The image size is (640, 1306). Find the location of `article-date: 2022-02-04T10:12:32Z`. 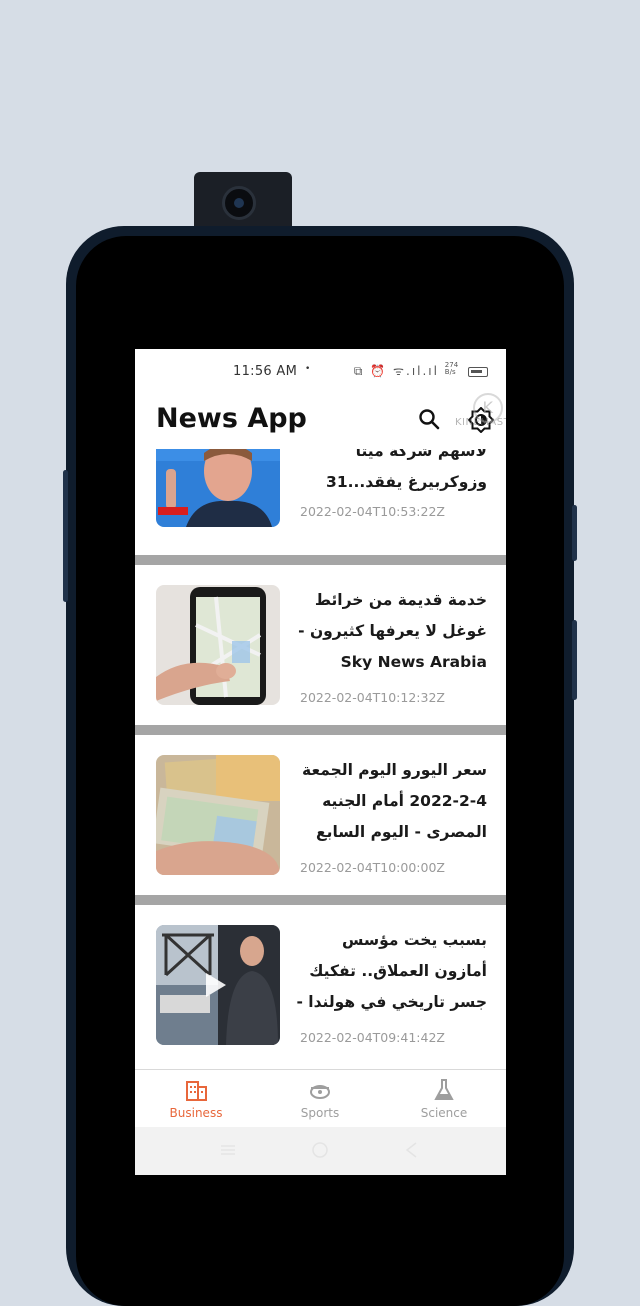

article-date: 2022-02-04T10:12:32Z is located at coordinates (372, 697).